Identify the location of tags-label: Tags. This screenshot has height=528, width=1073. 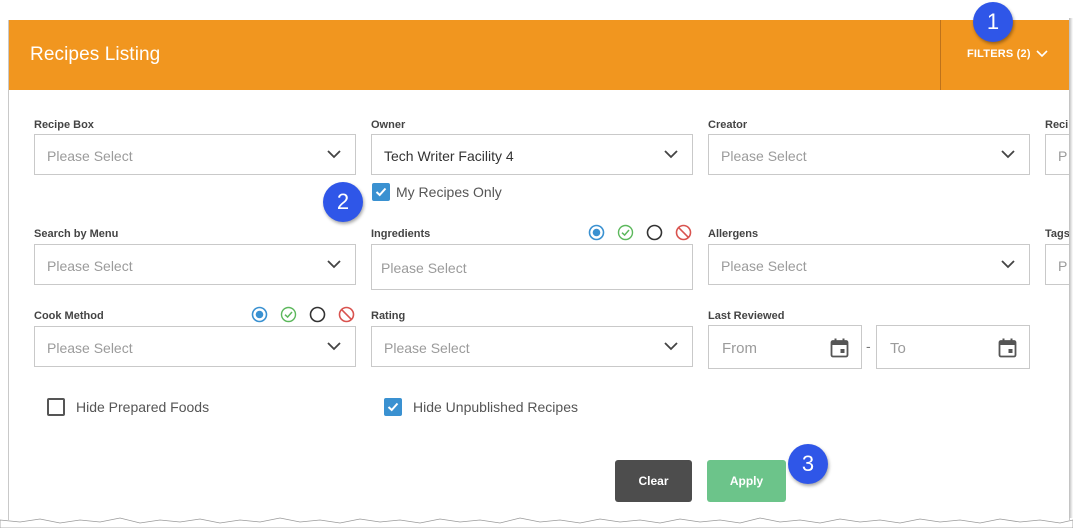
(1057, 234).